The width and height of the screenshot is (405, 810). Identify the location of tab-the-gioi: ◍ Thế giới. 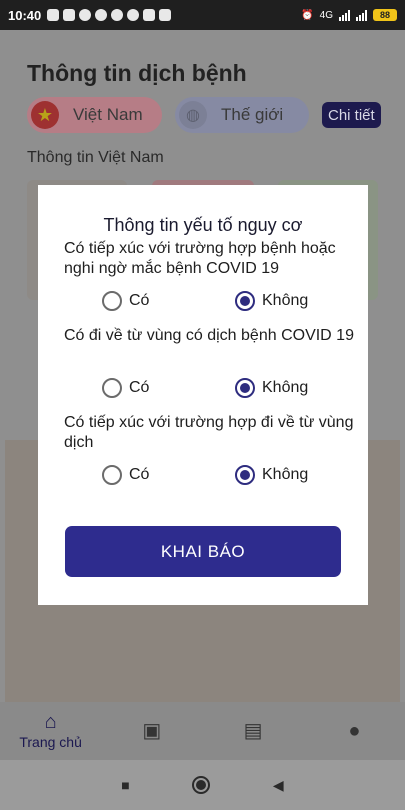
(242, 115).